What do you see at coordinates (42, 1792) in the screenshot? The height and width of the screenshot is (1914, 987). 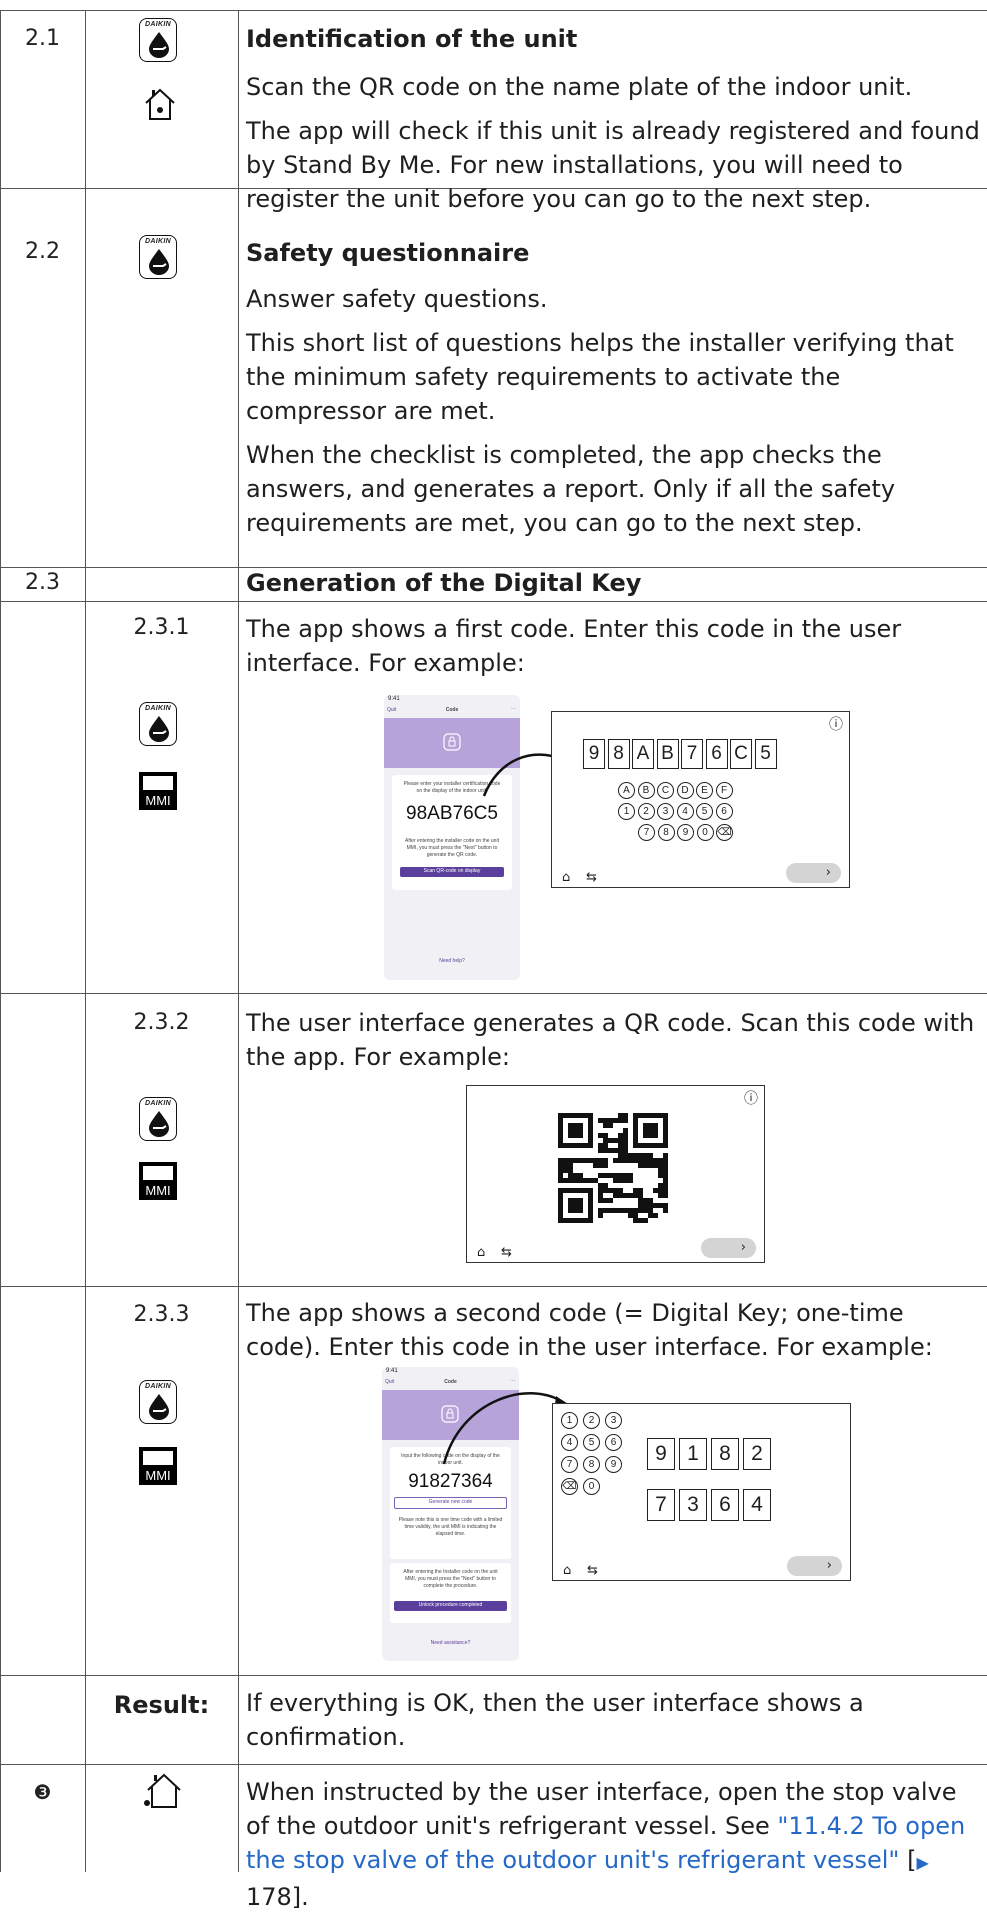 I see `step-number: ❸` at bounding box center [42, 1792].